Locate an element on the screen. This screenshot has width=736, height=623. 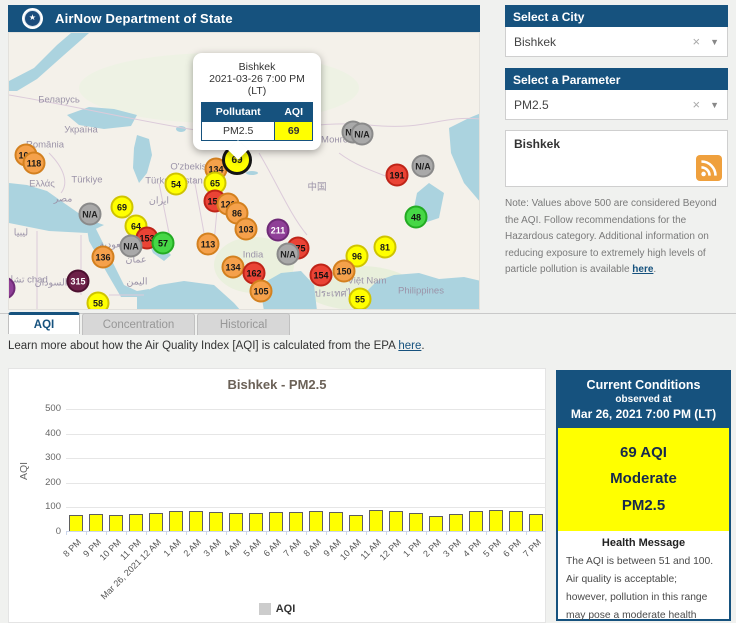
state-department-seal-icon: ★ is located at coordinates (32, 18).